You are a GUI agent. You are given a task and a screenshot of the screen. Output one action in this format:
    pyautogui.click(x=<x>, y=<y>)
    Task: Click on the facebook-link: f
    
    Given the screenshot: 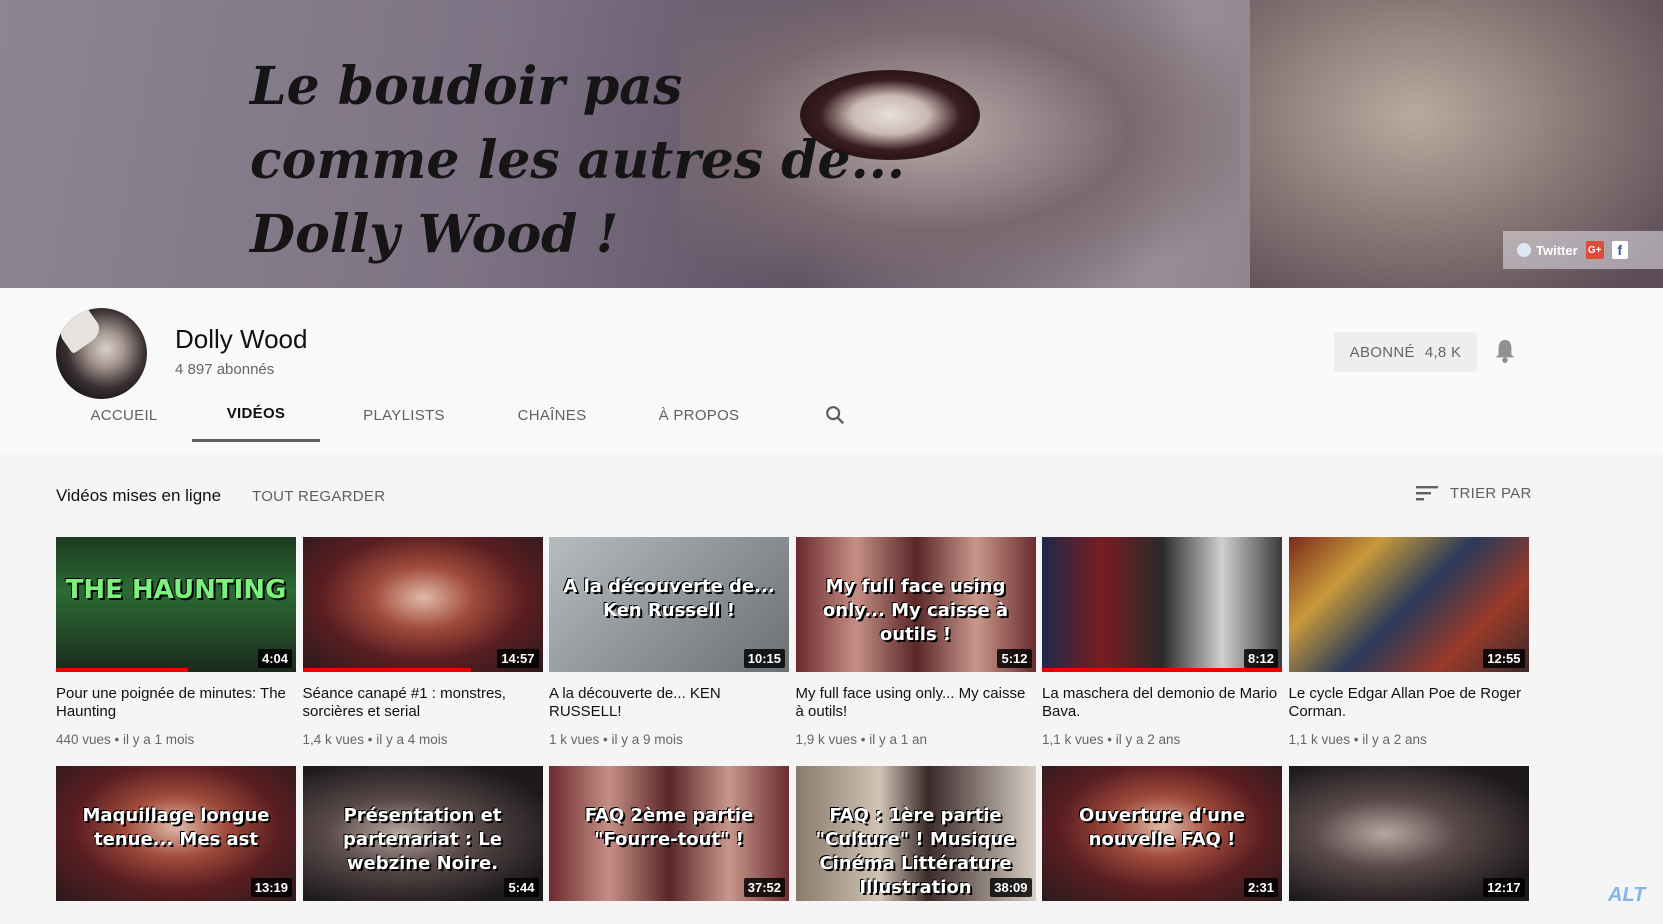 What is the action you would take?
    pyautogui.click(x=1619, y=250)
    